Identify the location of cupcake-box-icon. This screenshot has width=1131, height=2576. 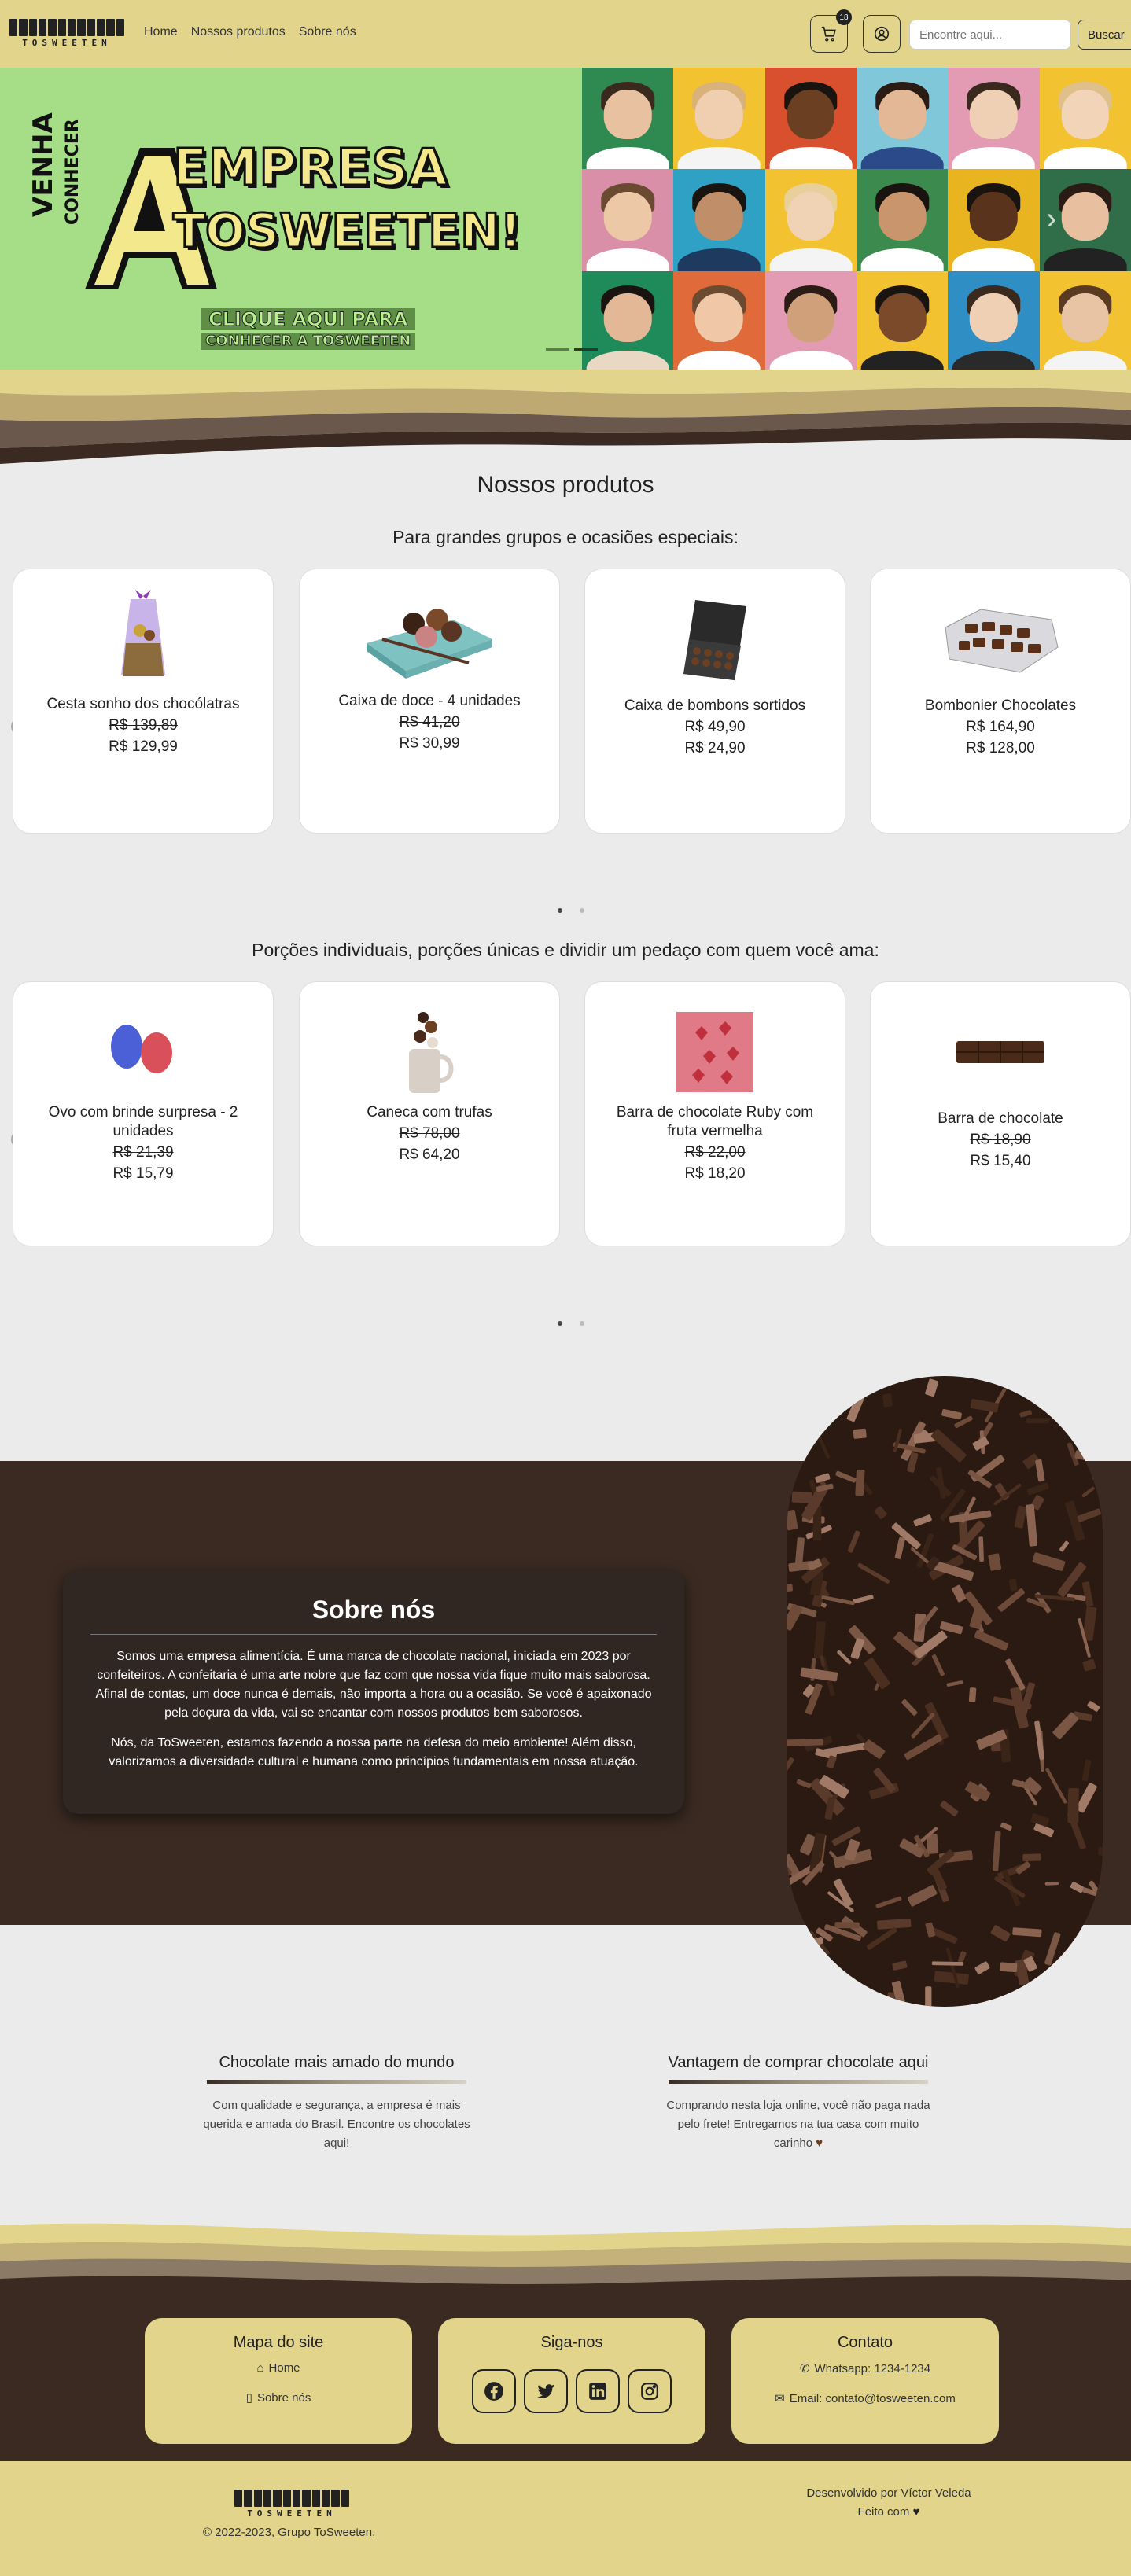
(429, 639).